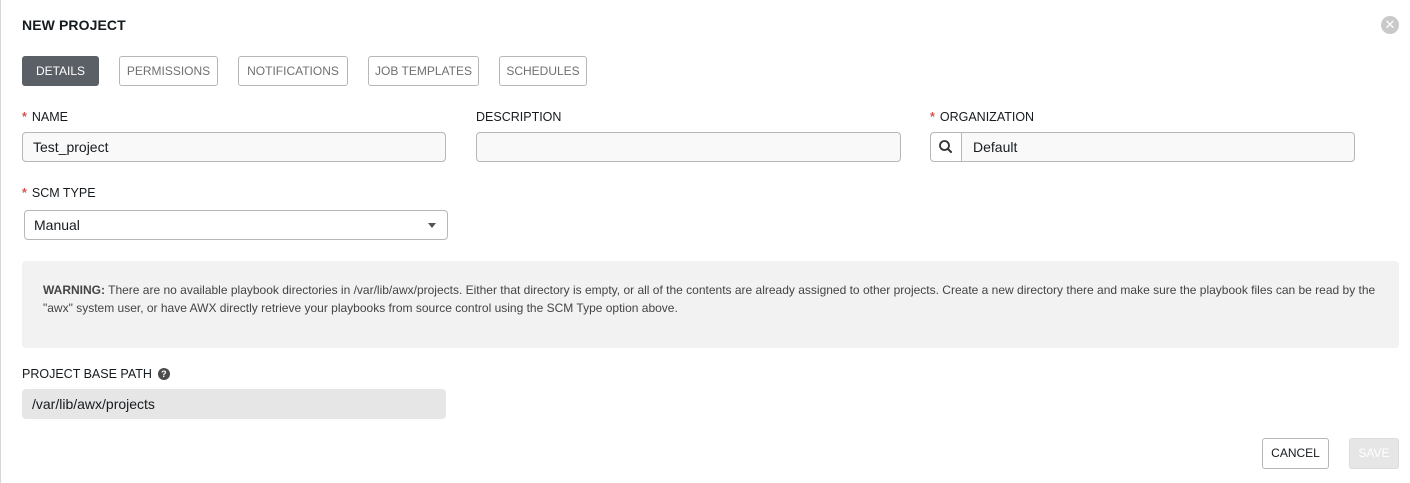 Image resolution: width=1410 pixels, height=483 pixels. I want to click on caret-down-icon, so click(432, 225).